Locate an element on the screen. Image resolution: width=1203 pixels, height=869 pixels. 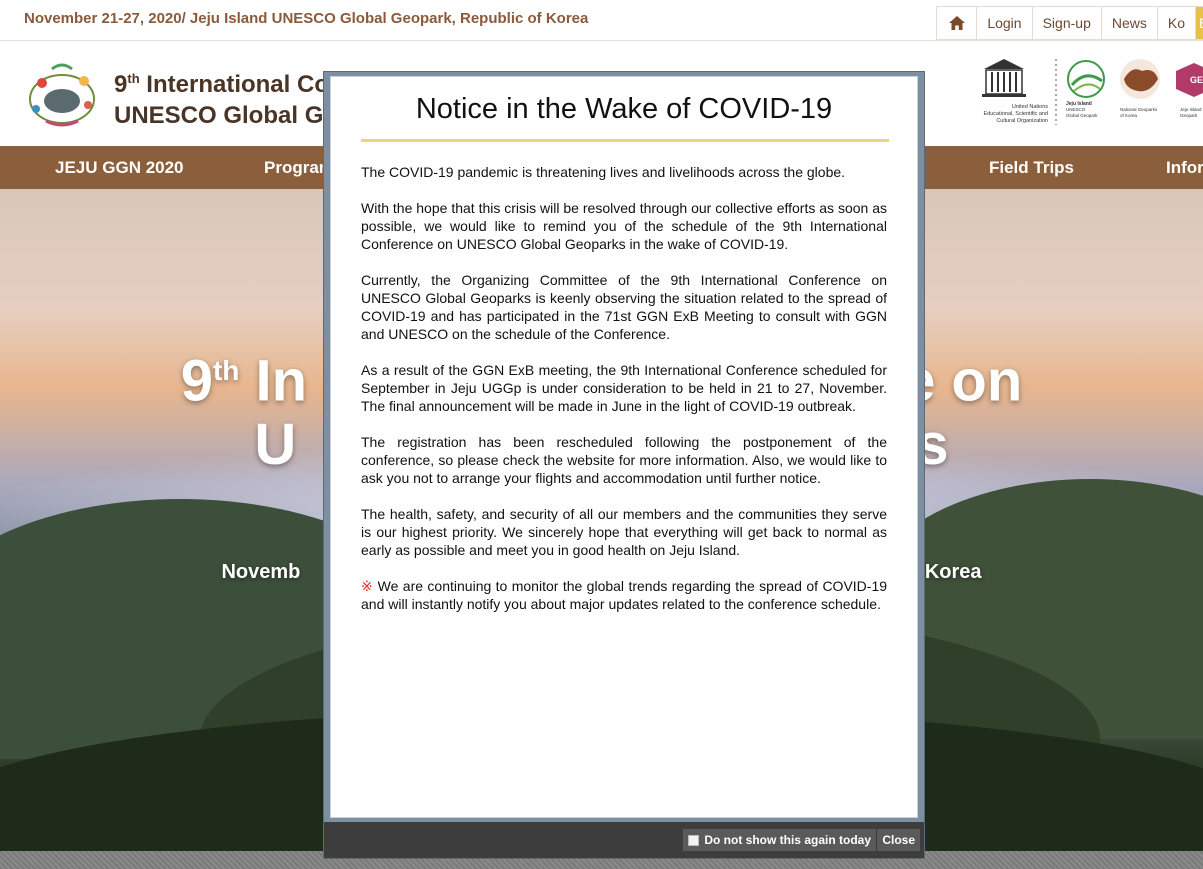
svg-text: National Geoparks is located at coordinates (1139, 109).